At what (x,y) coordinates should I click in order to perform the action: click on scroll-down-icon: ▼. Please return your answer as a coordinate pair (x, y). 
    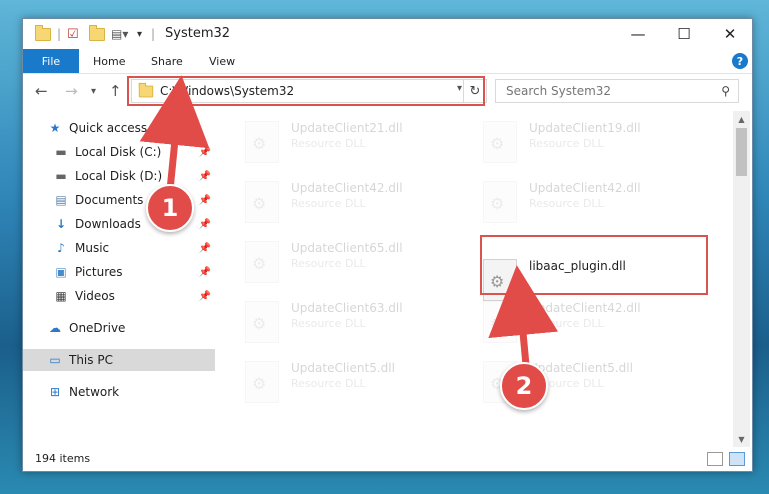
    Looking at the image, I should click on (741, 439).